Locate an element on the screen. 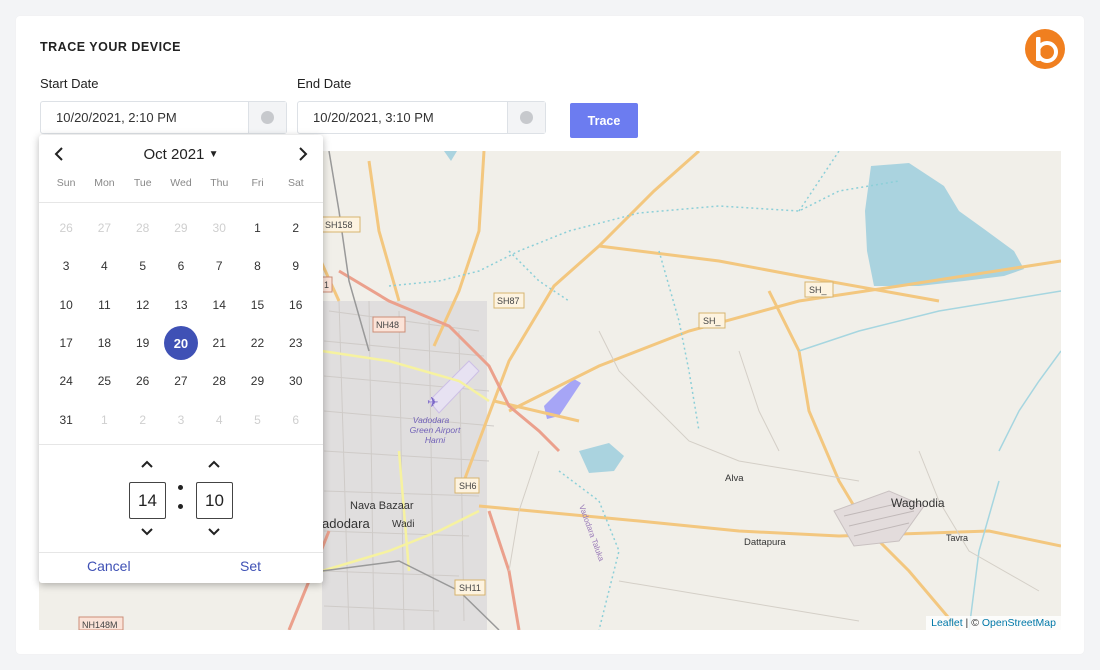  minute-down-button is located at coordinates (214, 532).